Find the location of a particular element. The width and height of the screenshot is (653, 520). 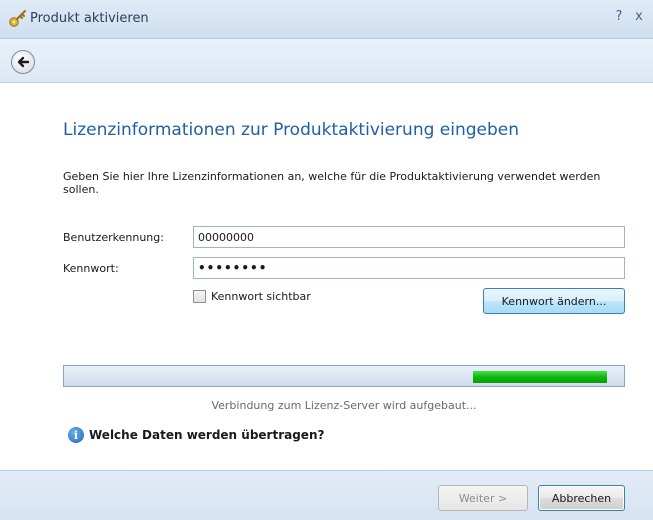

arrow-left-icon is located at coordinates (23, 62).